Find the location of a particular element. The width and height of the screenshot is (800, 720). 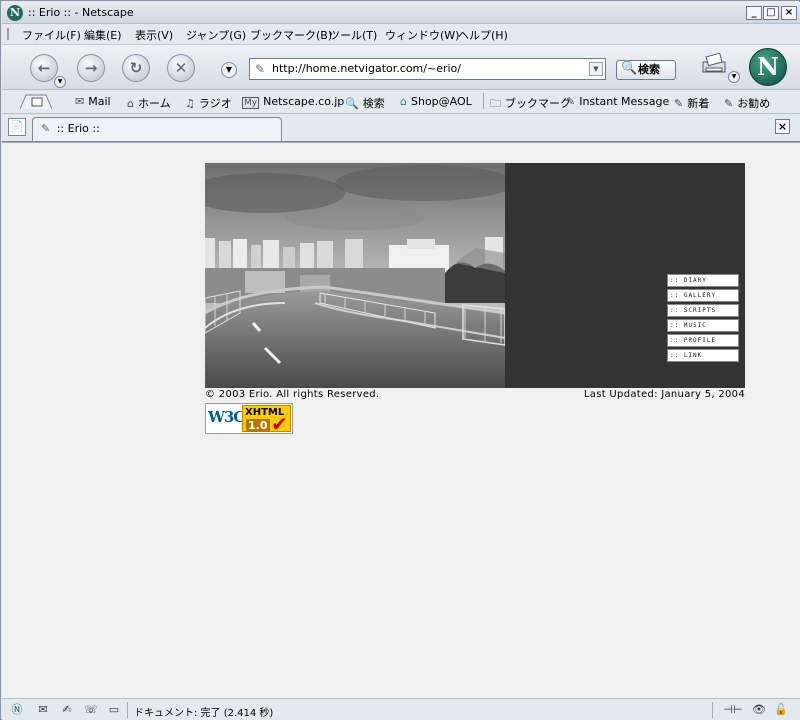

checkmark-icon: ✔ is located at coordinates (279, 424).